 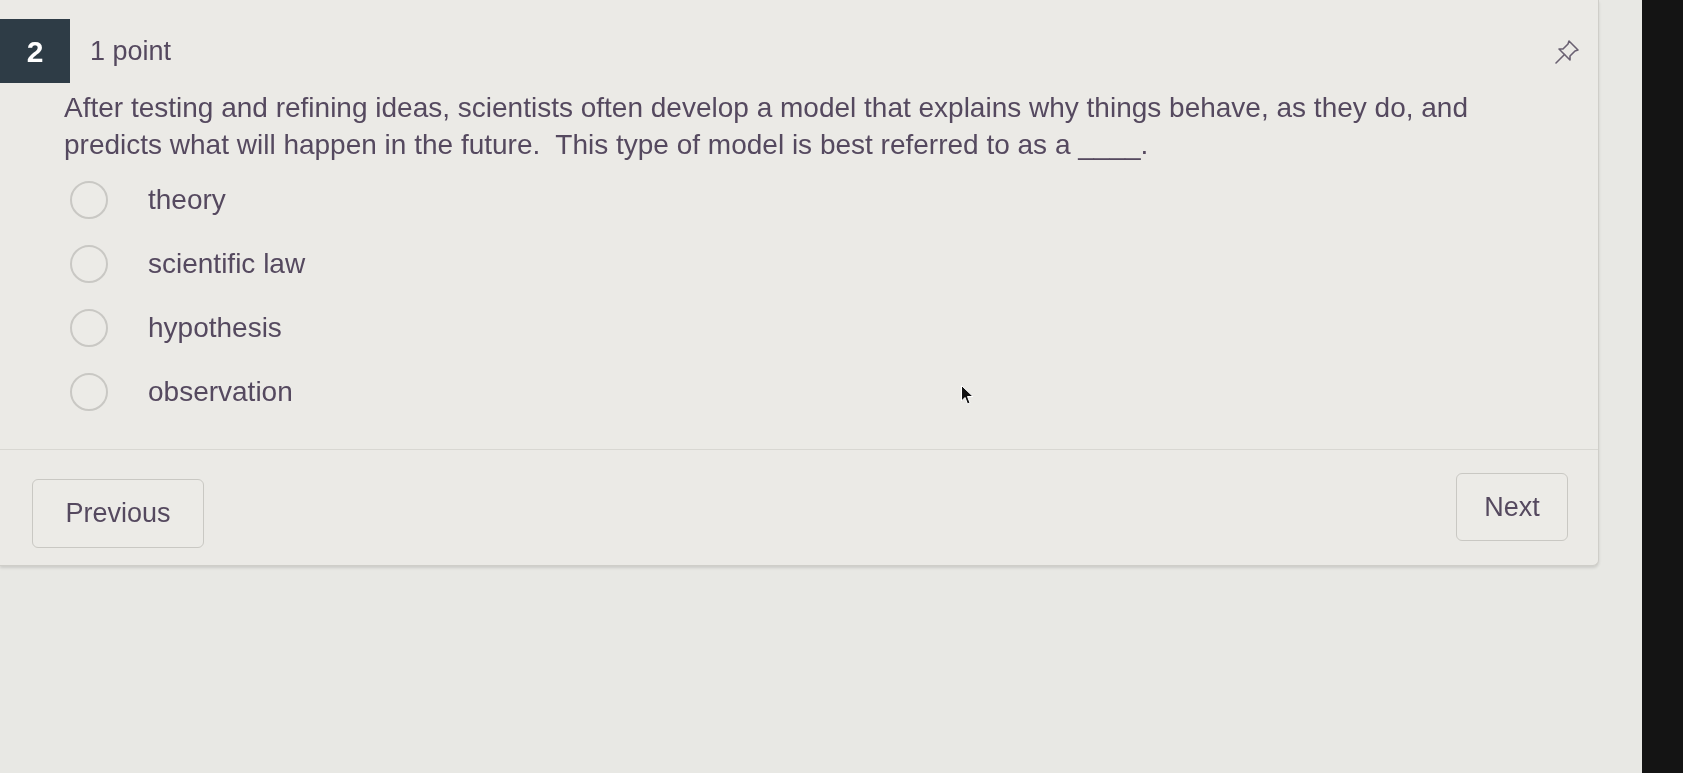 What do you see at coordinates (227, 264) in the screenshot?
I see `option-label: scientific law` at bounding box center [227, 264].